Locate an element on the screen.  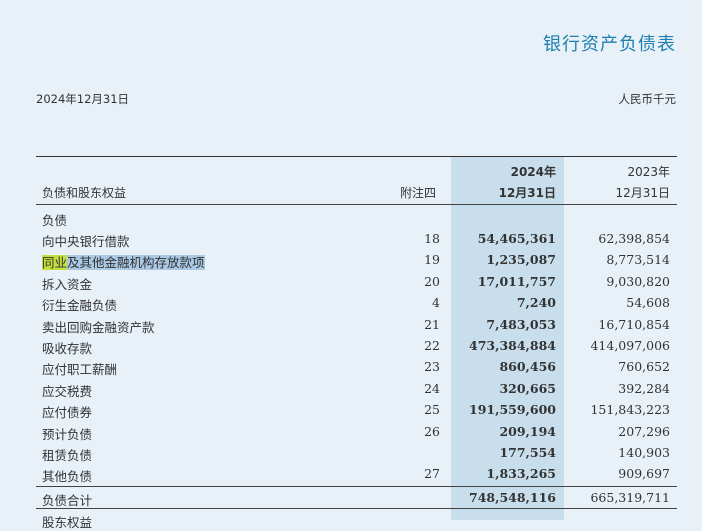
row-value-2024: 54,465,361 is located at coordinates (516, 238).